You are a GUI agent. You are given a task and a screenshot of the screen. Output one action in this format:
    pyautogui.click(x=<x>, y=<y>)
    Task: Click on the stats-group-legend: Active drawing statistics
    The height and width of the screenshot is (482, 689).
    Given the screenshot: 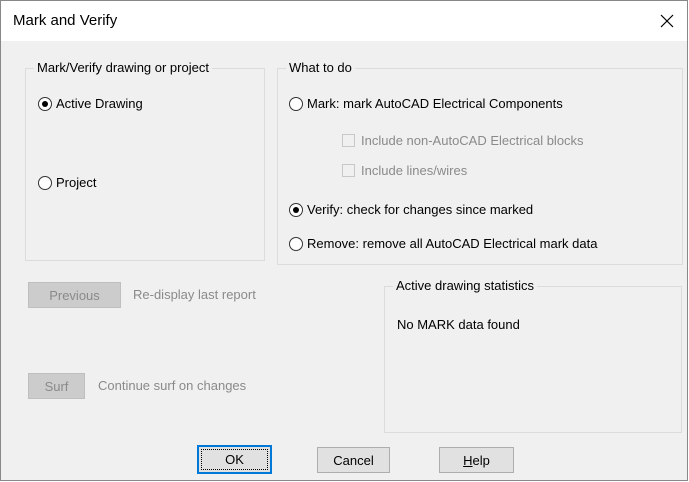 What is the action you would take?
    pyautogui.click(x=465, y=286)
    